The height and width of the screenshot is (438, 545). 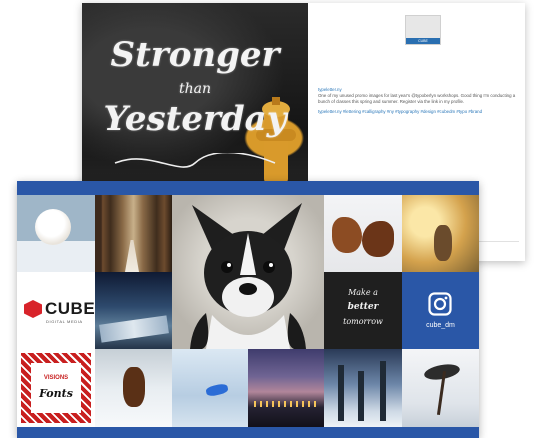 I want to click on grid-tile-snowy-forest, so click(x=363, y=388).